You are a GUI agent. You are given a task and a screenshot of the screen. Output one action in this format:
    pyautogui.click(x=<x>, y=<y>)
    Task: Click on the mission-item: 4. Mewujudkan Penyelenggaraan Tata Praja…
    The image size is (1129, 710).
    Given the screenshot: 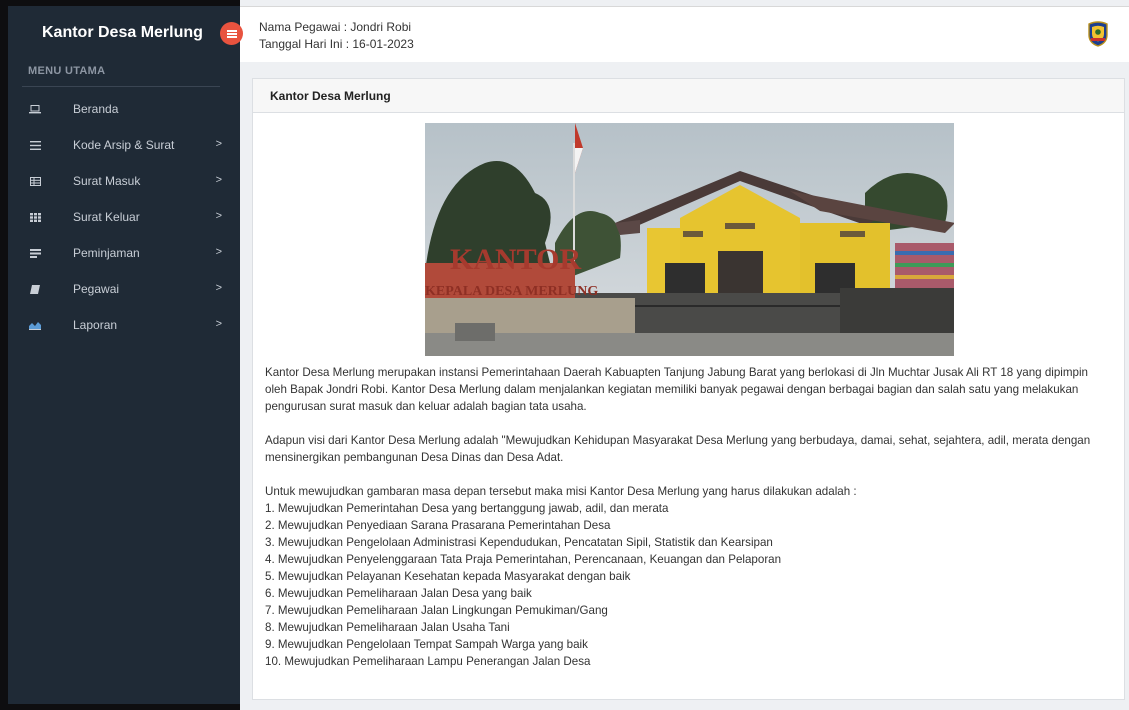 What is the action you would take?
    pyautogui.click(x=523, y=559)
    